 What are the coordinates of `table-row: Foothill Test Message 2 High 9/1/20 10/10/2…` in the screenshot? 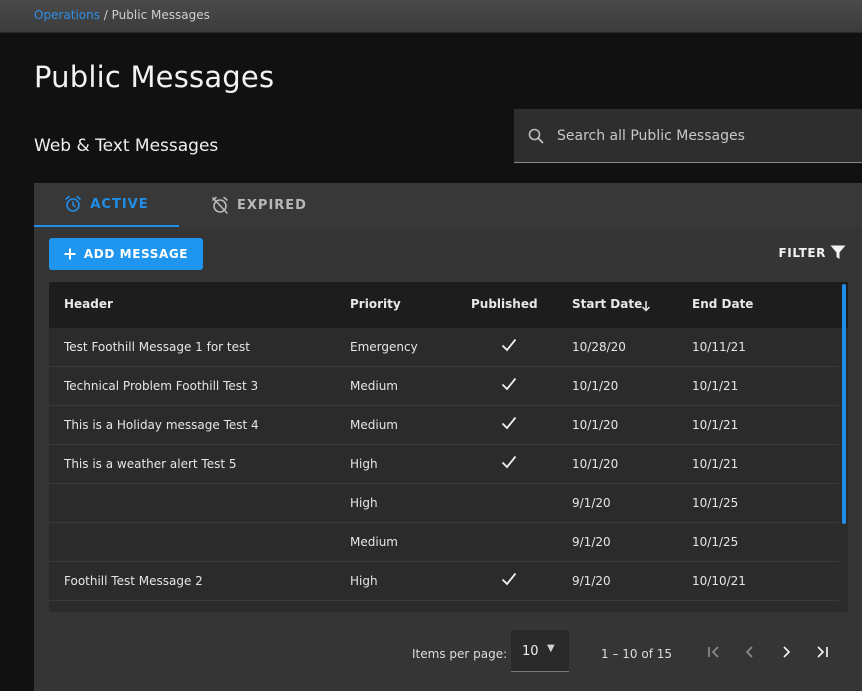 It's located at (444, 581).